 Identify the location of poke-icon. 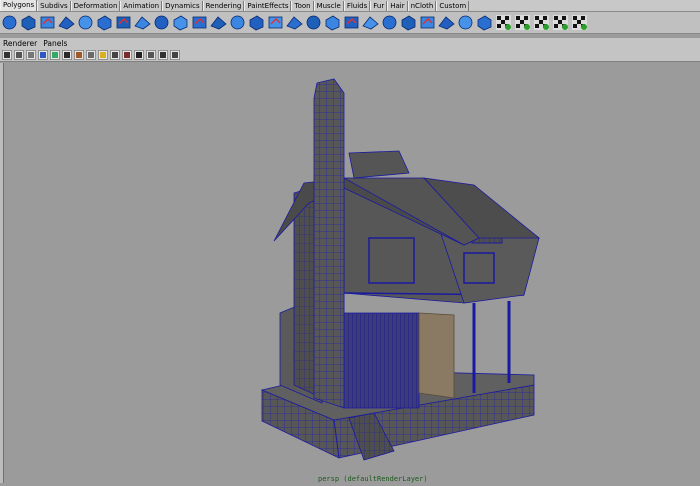
(427, 22).